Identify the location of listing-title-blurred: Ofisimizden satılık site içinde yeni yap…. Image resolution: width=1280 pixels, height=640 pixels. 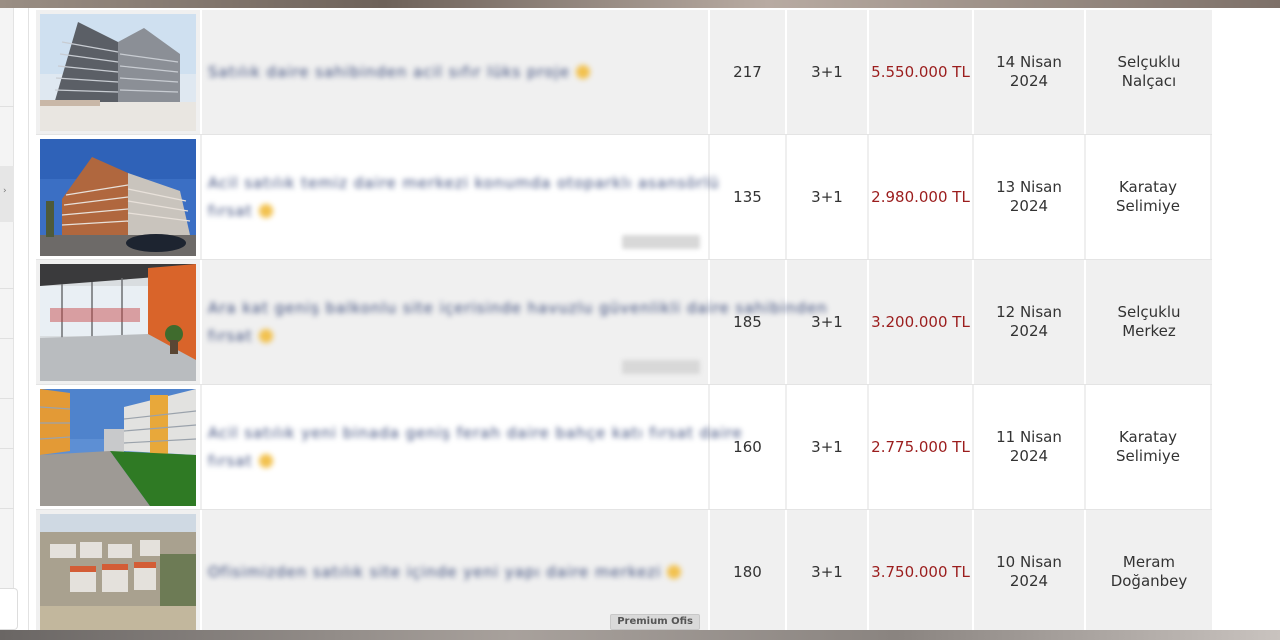
(445, 572).